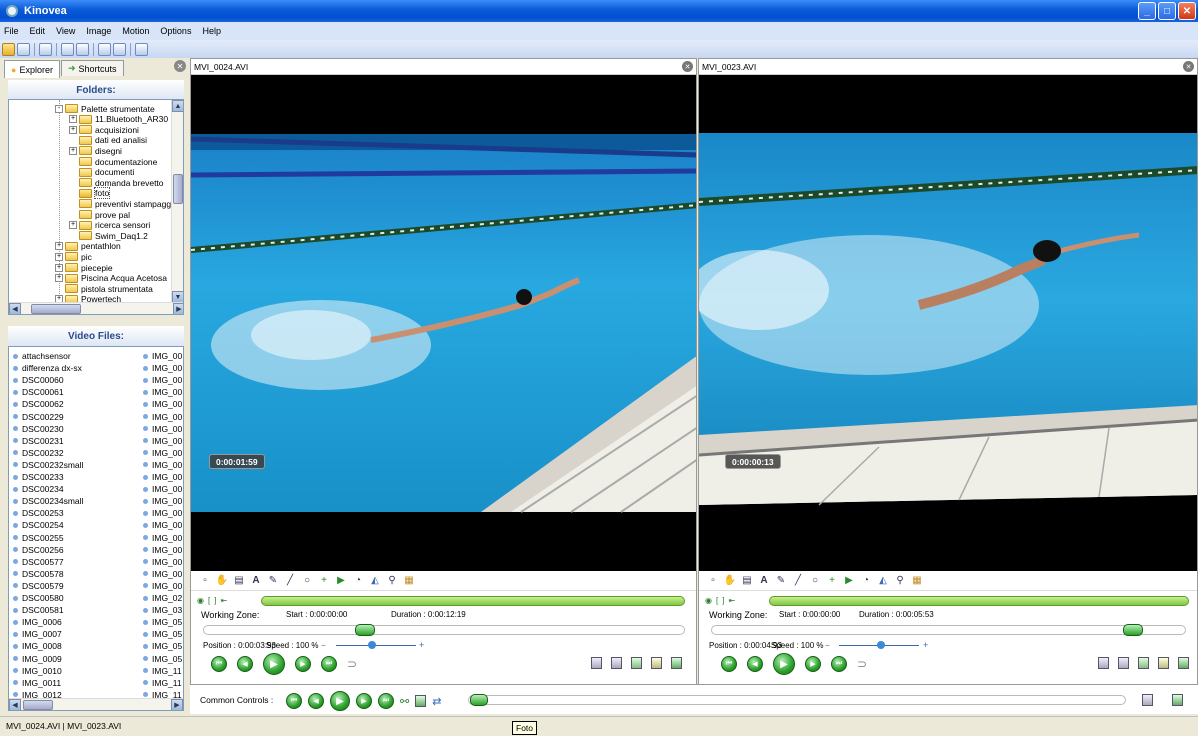 The width and height of the screenshot is (1198, 736). What do you see at coordinates (96, 704) in the screenshot?
I see `file-list-hscrollbar: ◀ ▶` at bounding box center [96, 704].